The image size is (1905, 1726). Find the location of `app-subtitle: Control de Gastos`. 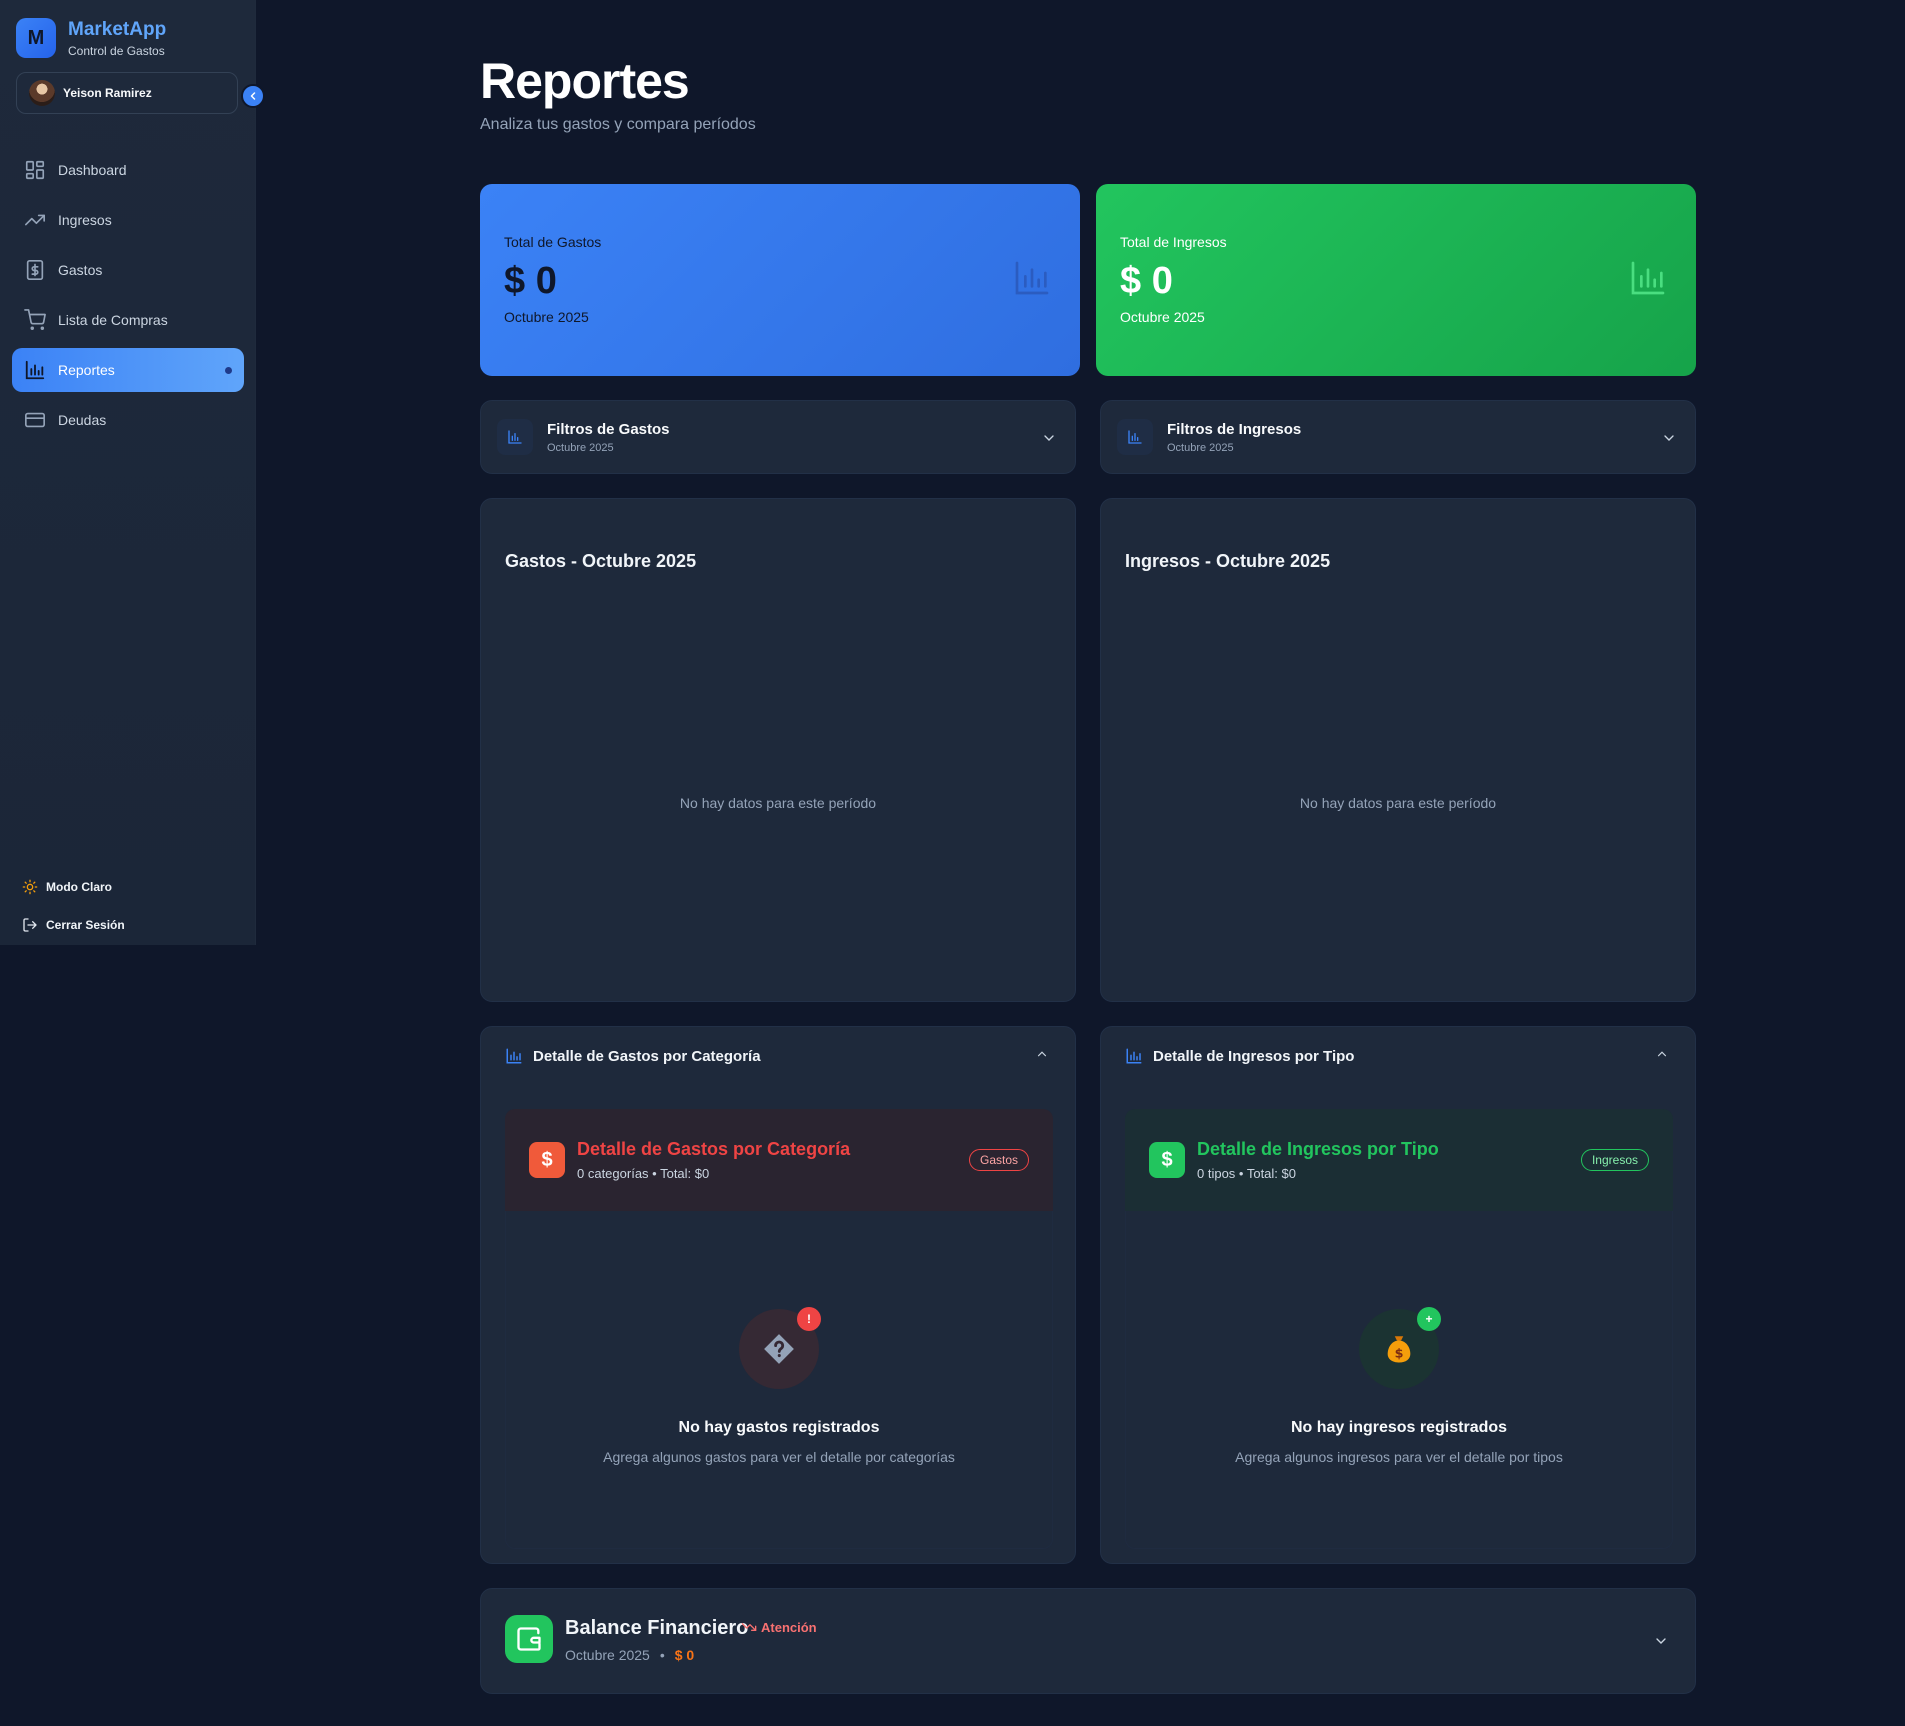

app-subtitle: Control de Gastos is located at coordinates (116, 50).